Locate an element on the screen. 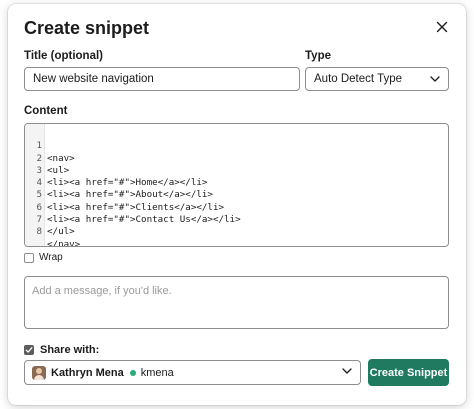 Image resolution: width=474 pixels, height=409 pixels. check-icon is located at coordinates (29, 350).